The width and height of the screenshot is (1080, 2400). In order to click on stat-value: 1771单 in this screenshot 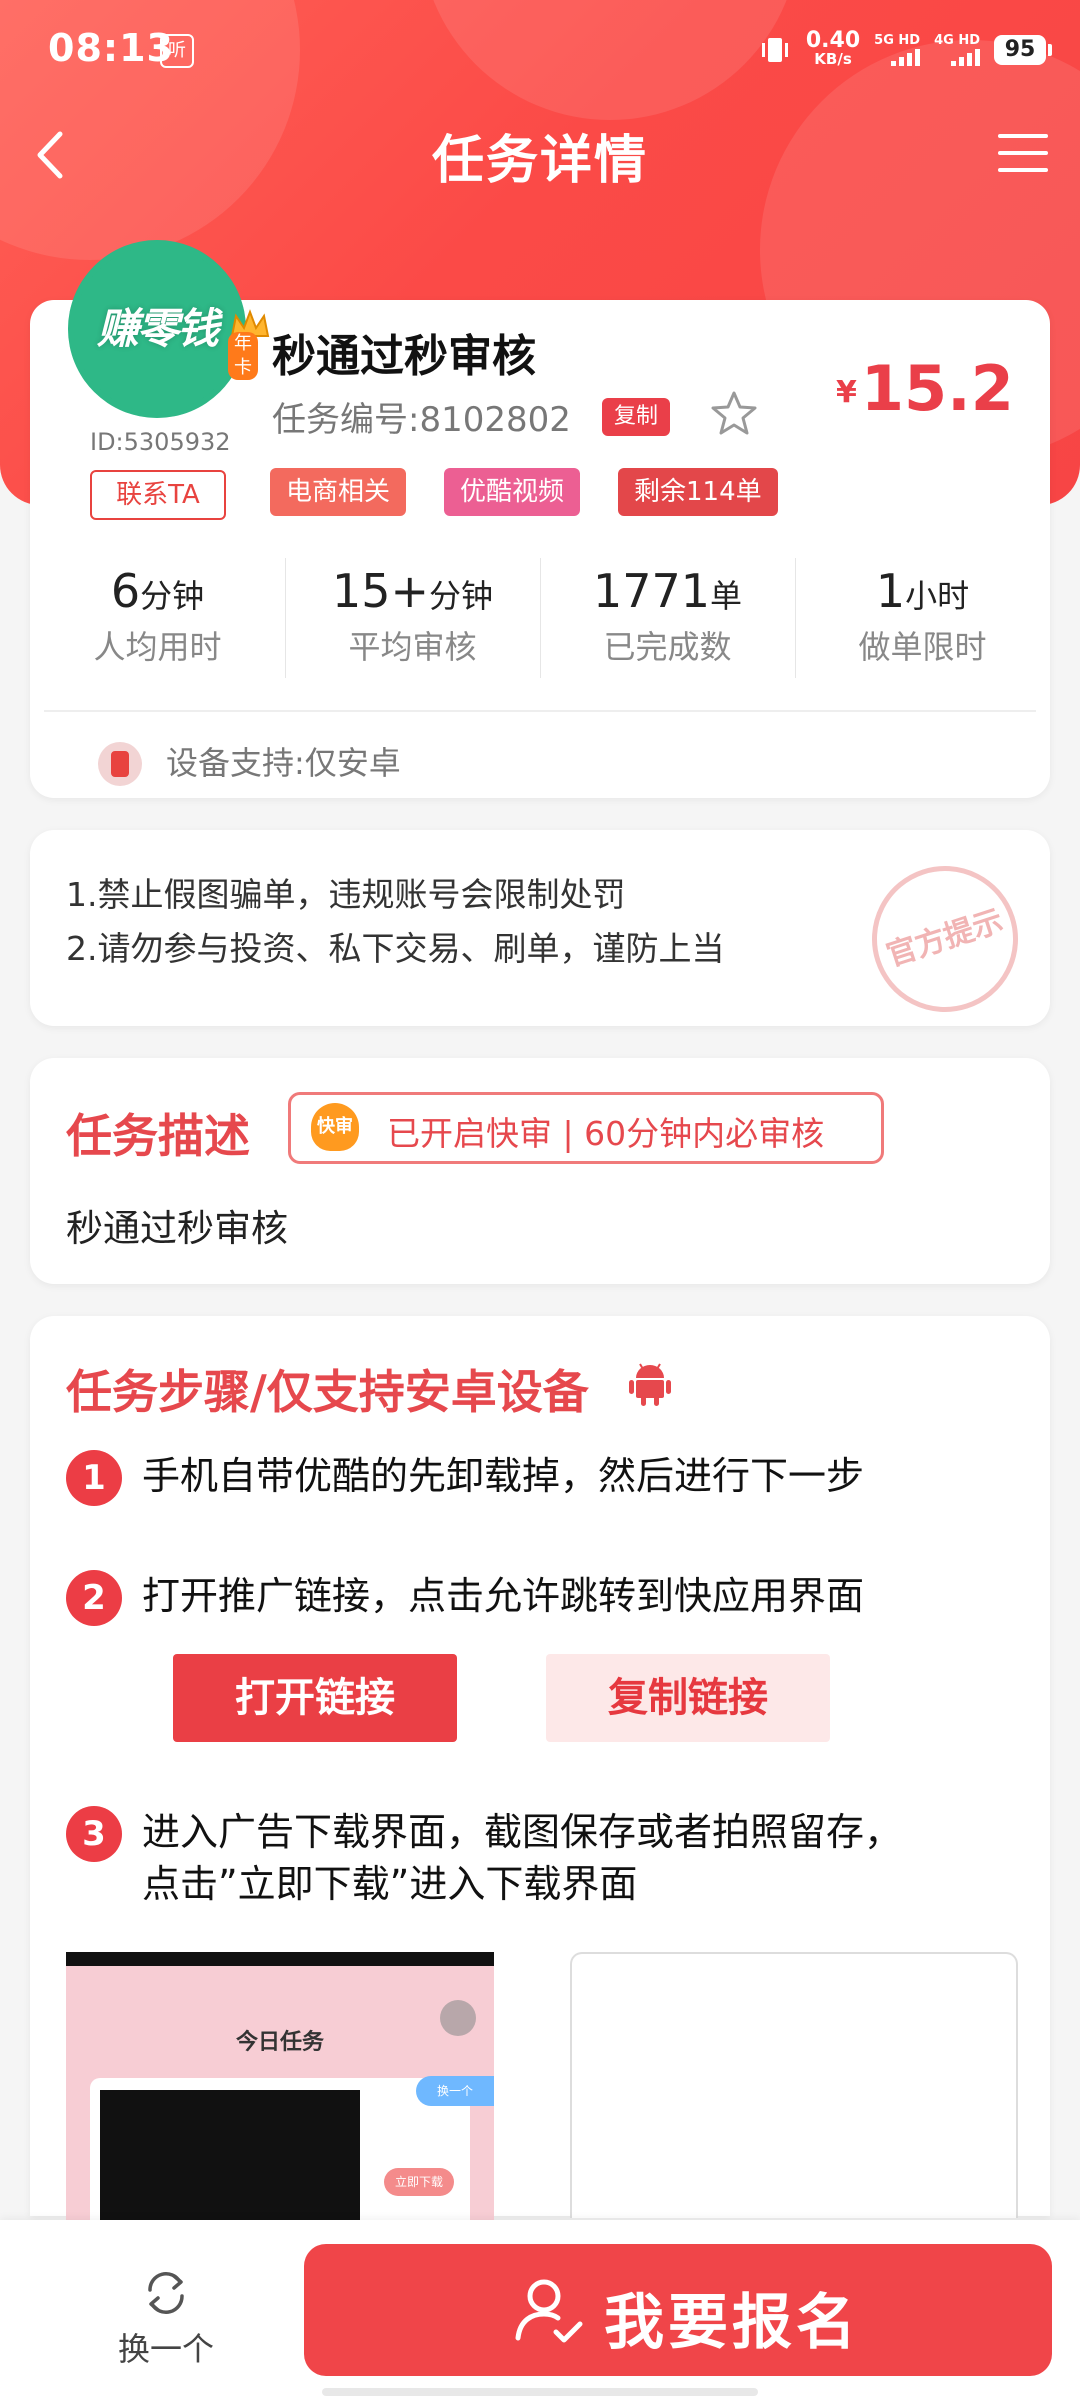, I will do `click(667, 591)`.